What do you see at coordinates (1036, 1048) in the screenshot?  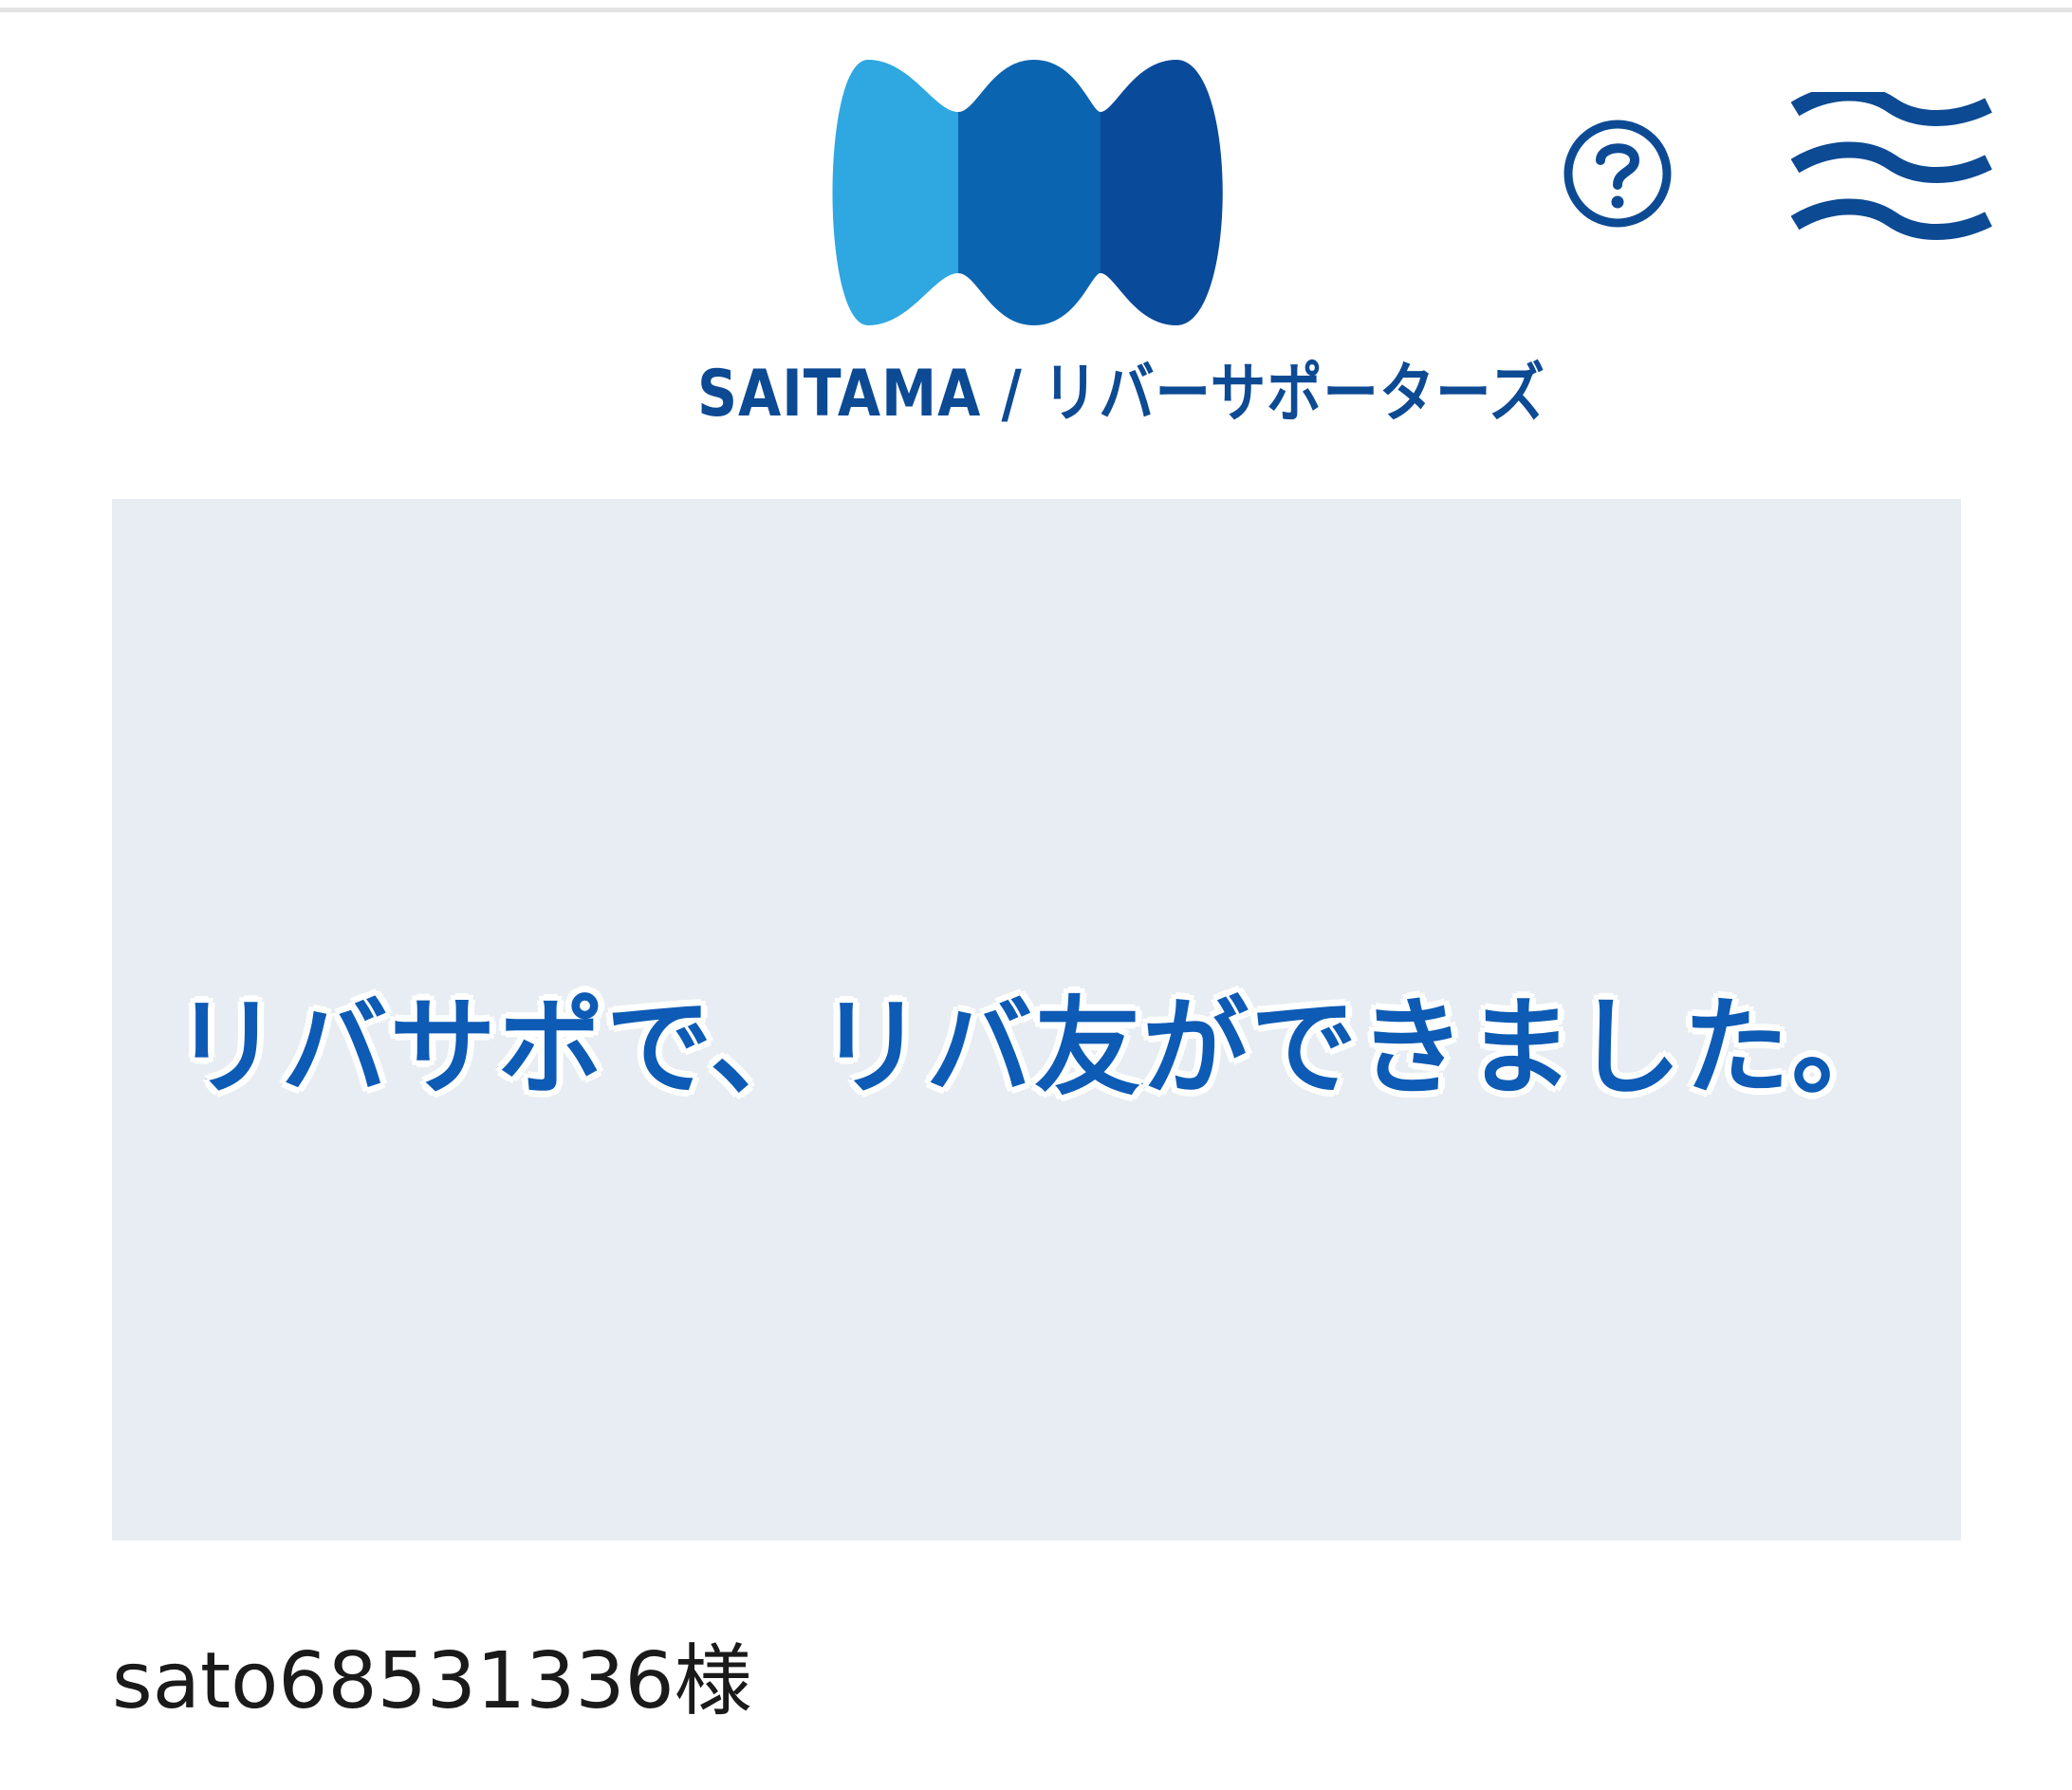 I see `banner-message: リバサポで、リバ友ができました。` at bounding box center [1036, 1048].